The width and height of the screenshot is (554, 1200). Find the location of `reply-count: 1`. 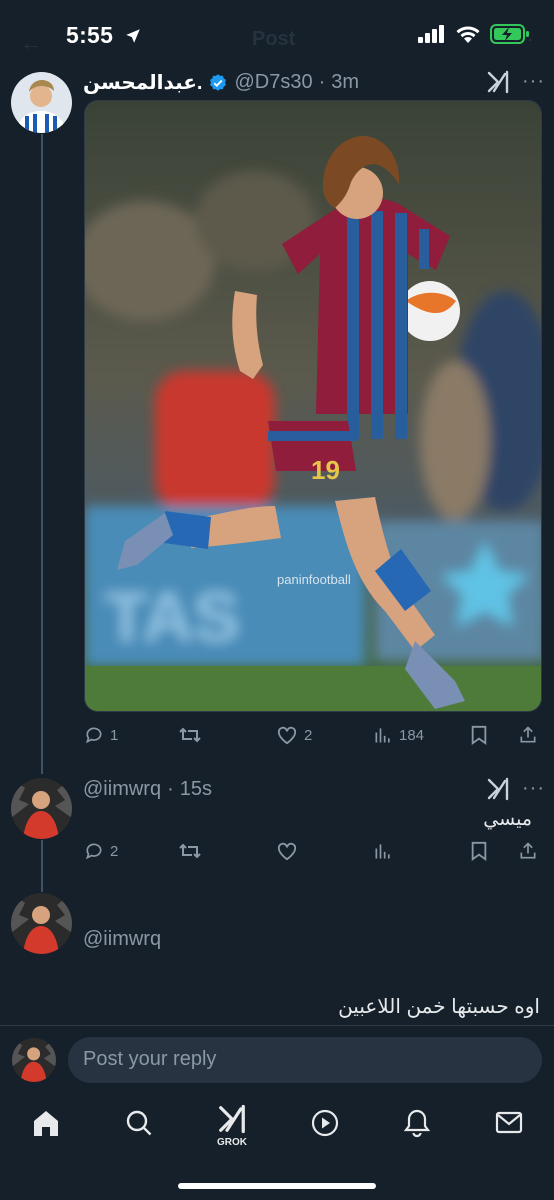

reply-count: 1 is located at coordinates (114, 735).